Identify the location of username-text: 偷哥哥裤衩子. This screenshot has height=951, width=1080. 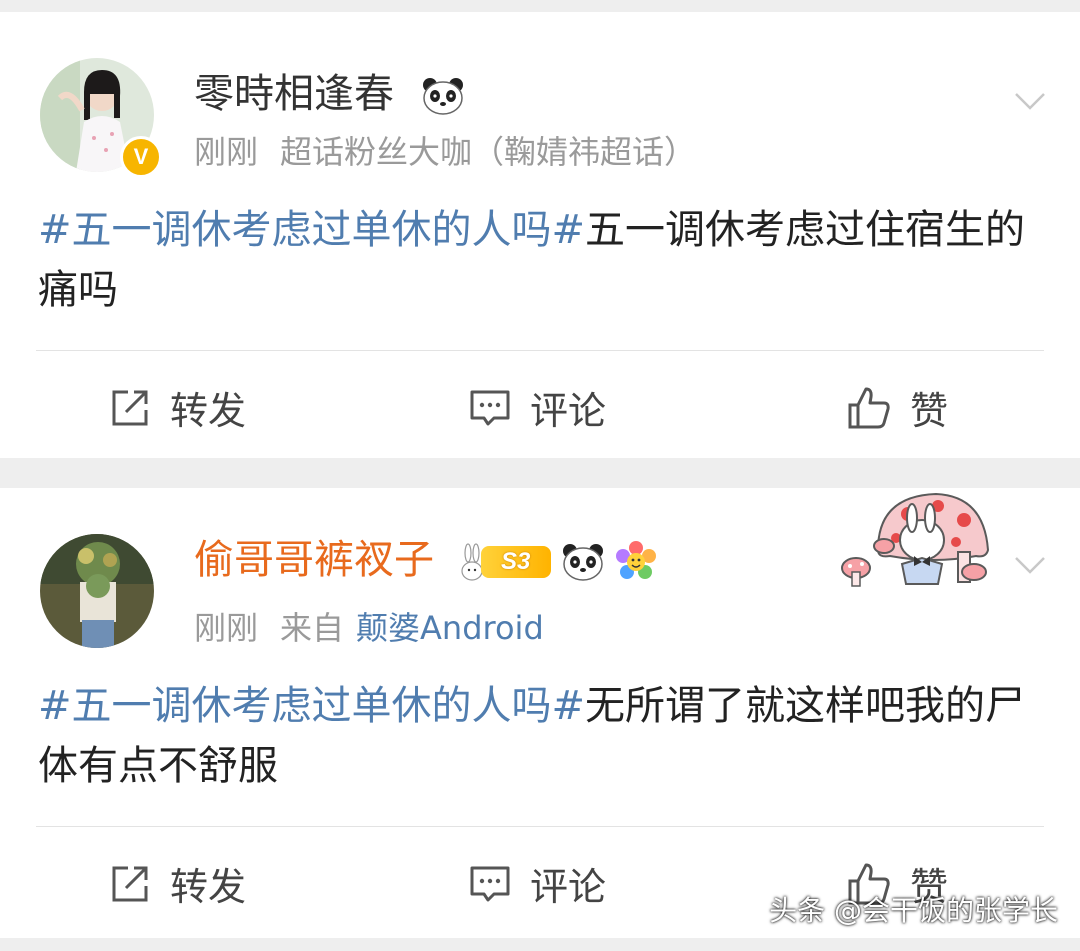
(314, 560).